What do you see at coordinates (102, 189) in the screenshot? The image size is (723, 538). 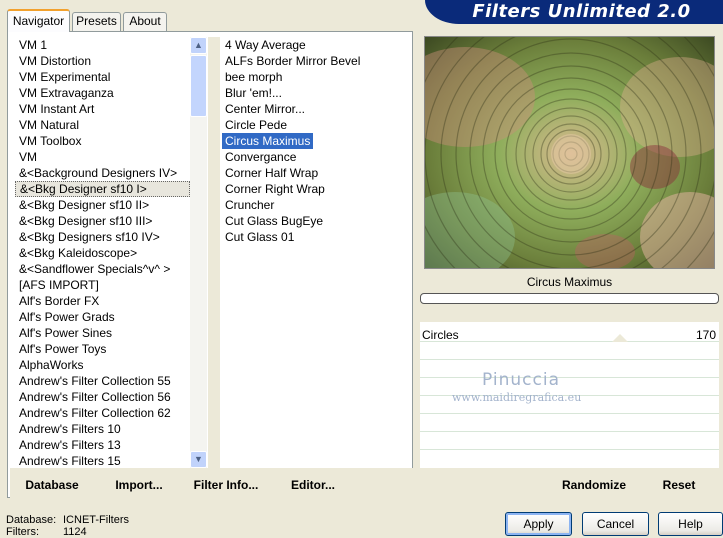 I see `category-item: &<Bkg Designer sf10 I>` at bounding box center [102, 189].